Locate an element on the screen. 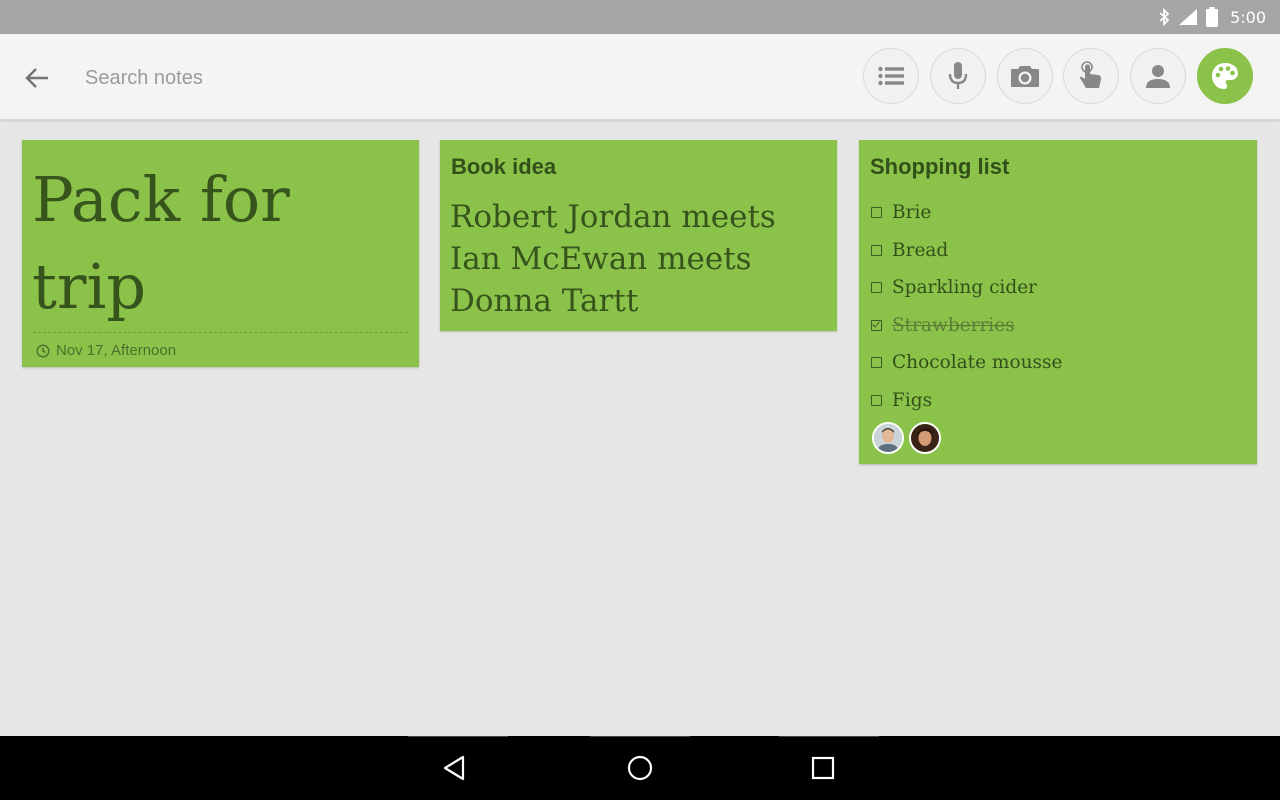 This screenshot has width=1280, height=800. recents-square-icon is located at coordinates (823, 768).